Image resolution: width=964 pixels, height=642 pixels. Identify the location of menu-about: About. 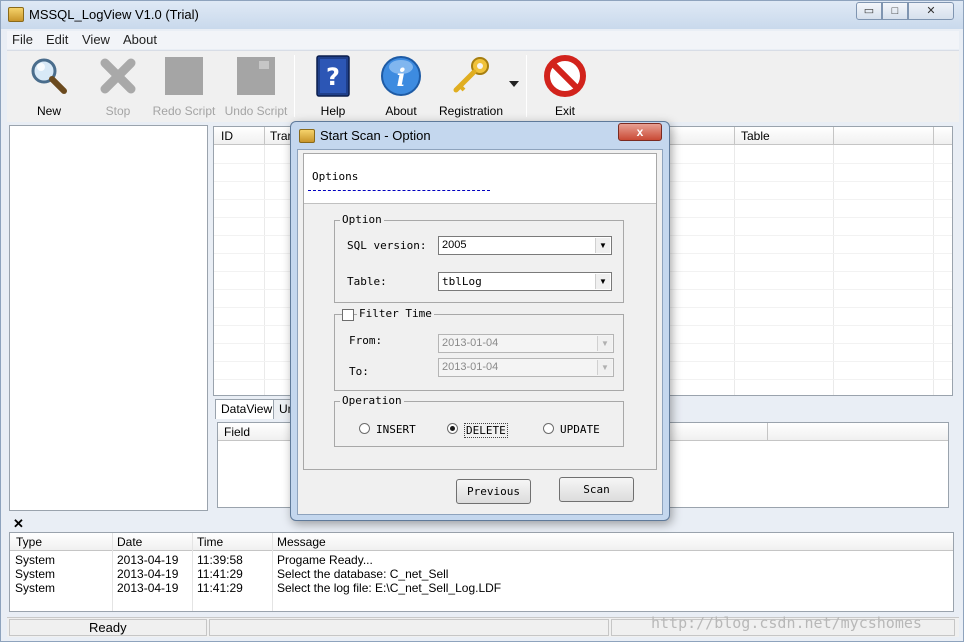
(140, 39).